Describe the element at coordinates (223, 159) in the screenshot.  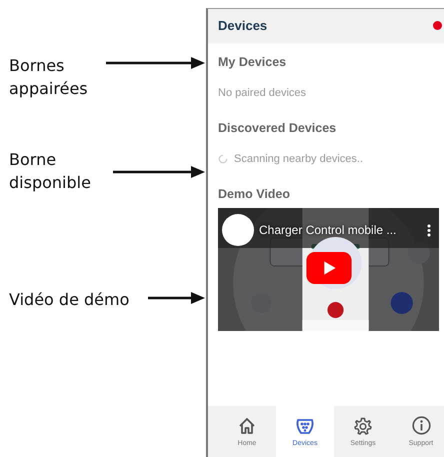
I see `spinner-icon` at that location.